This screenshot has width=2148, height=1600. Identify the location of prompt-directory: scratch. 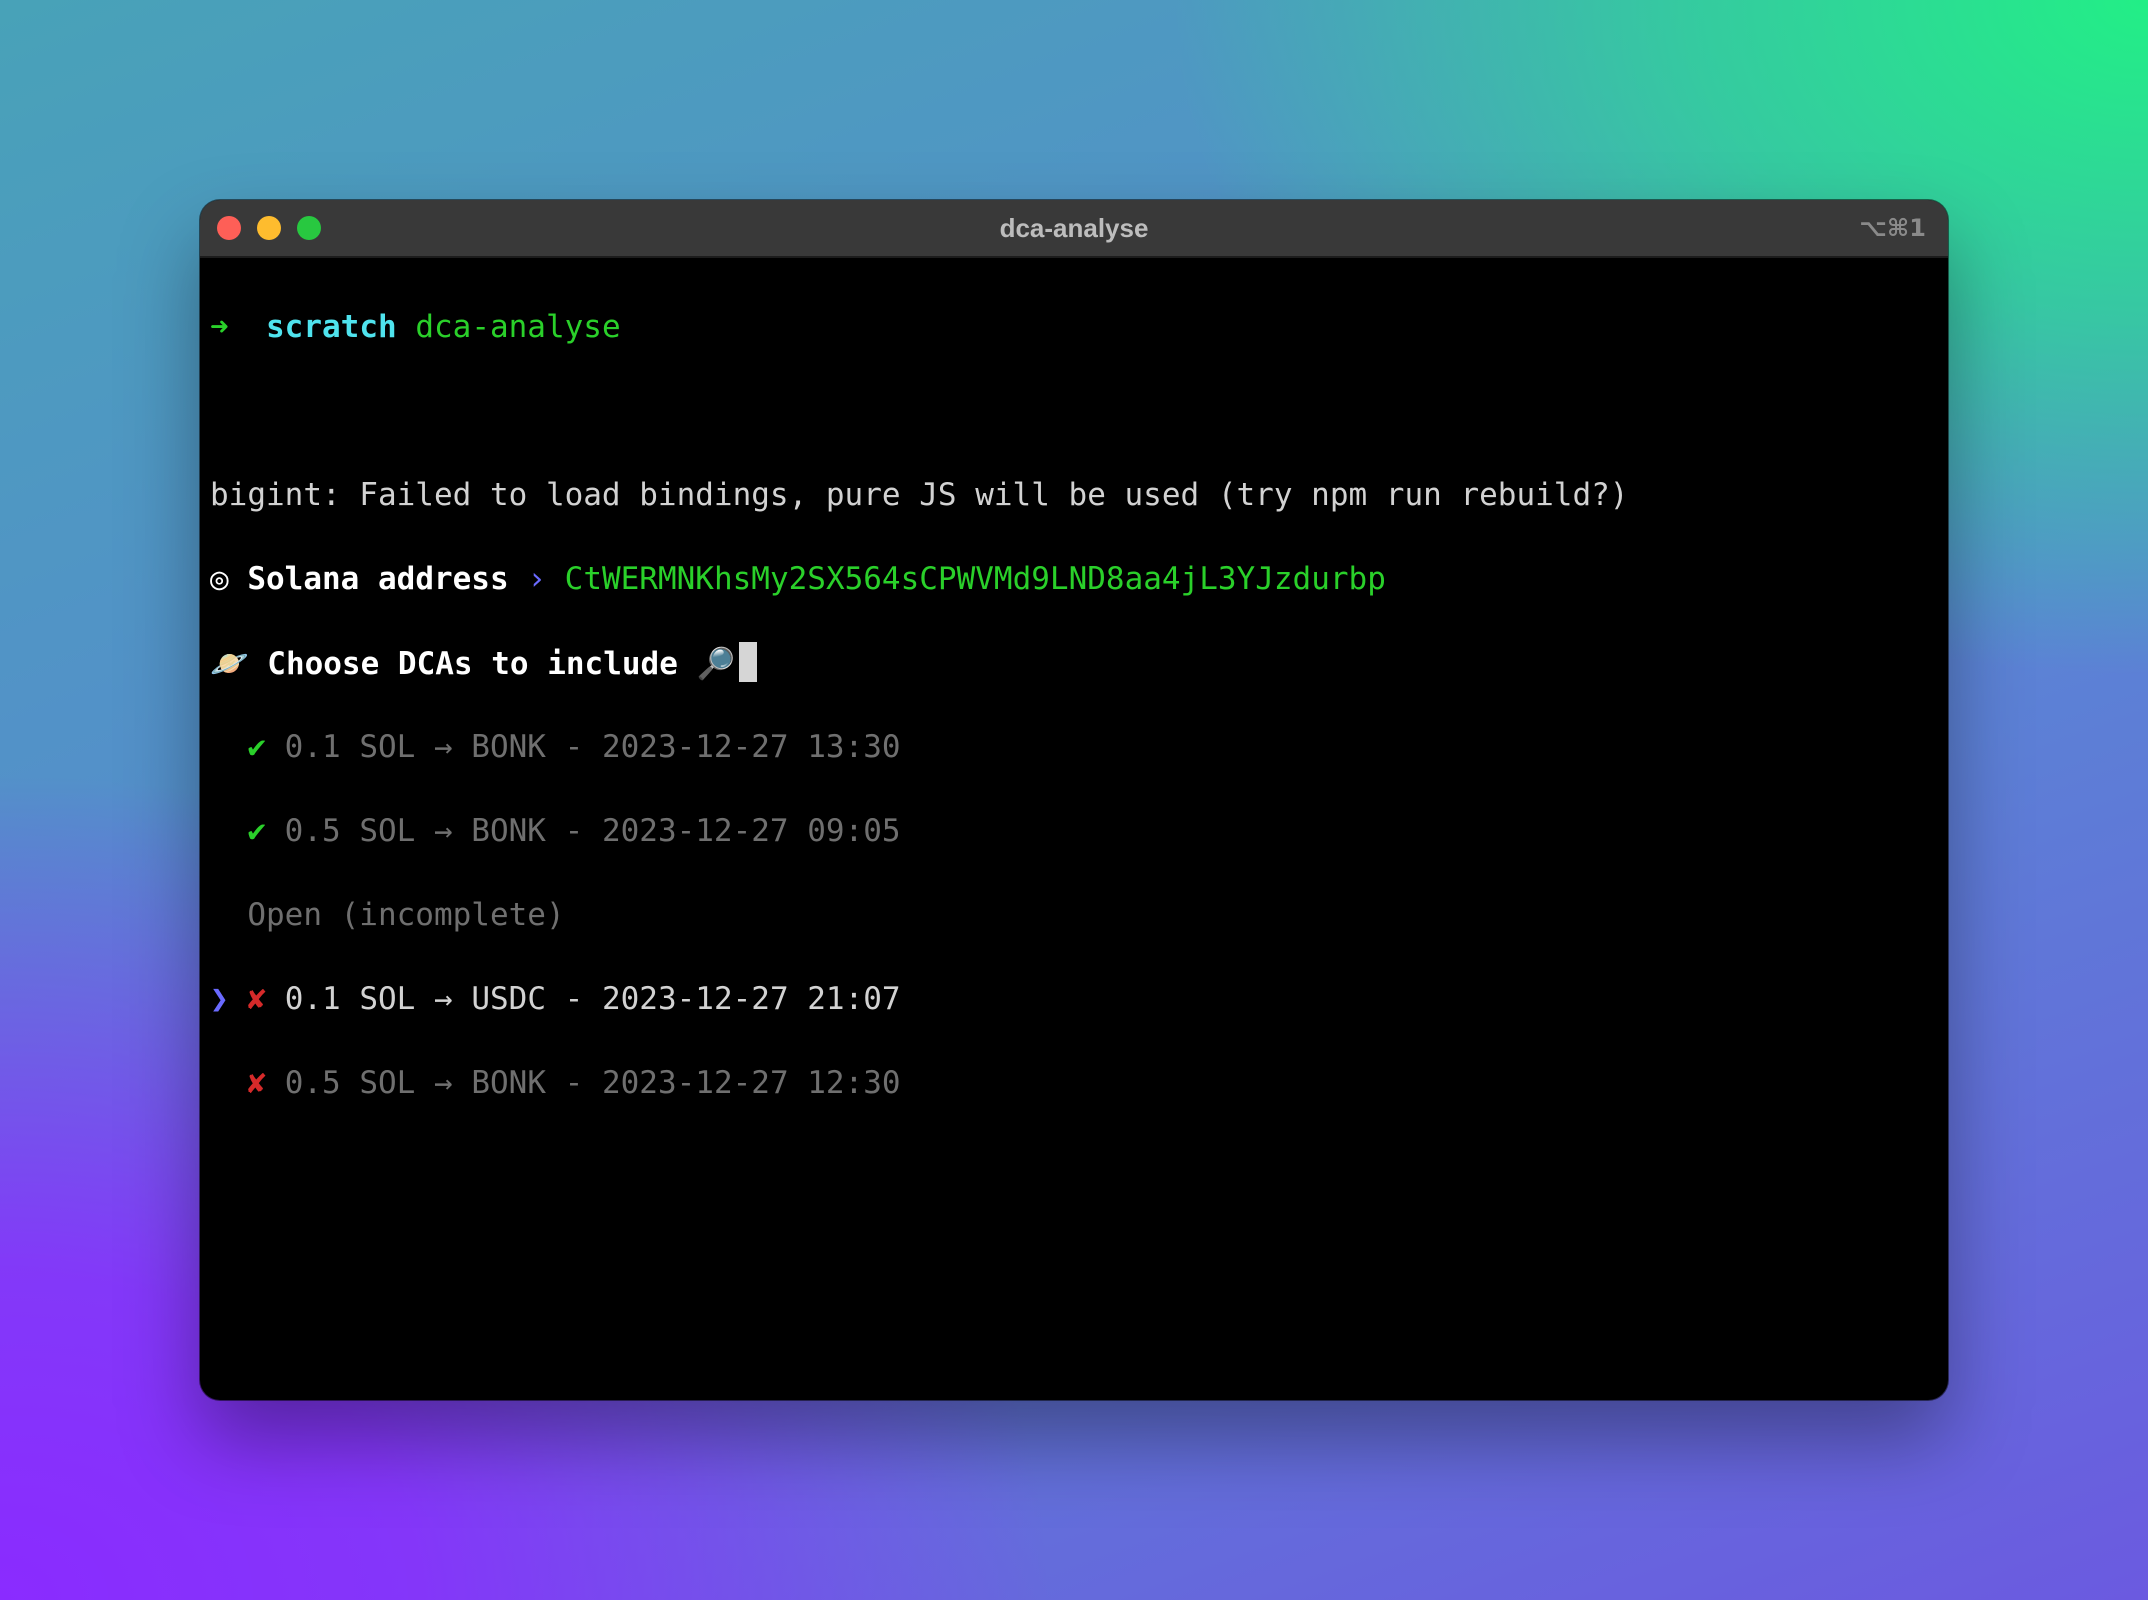
(331, 327).